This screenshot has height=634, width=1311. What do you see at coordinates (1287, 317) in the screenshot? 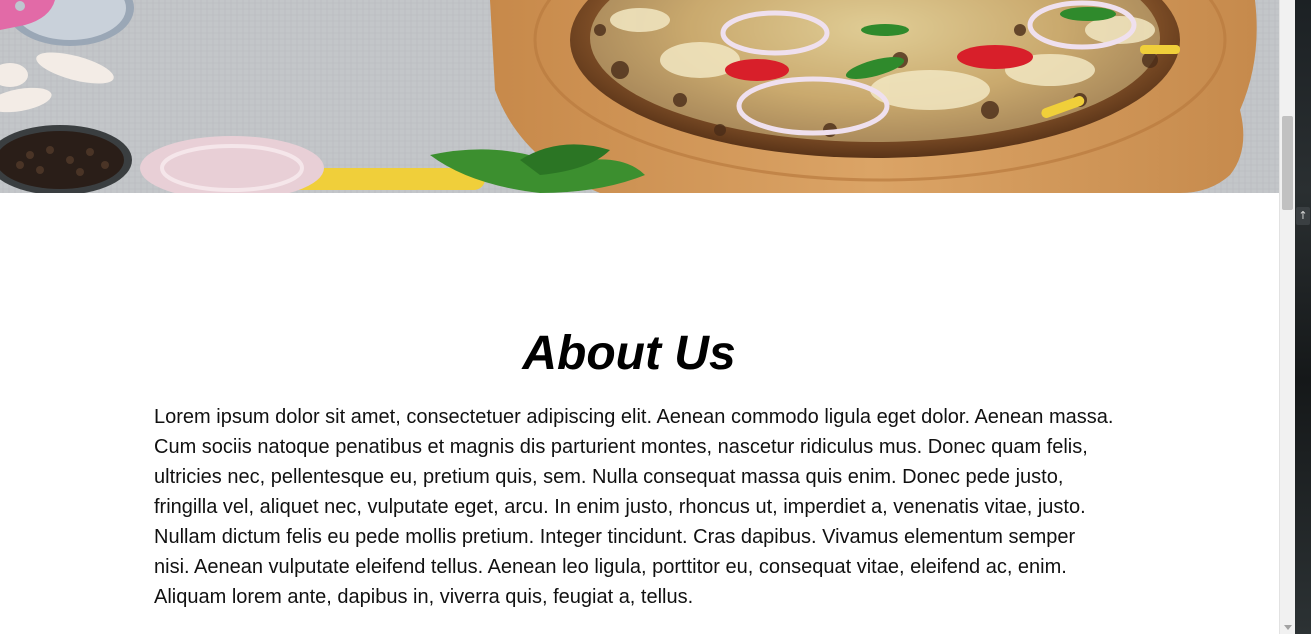
I see `page-scrollbar` at bounding box center [1287, 317].